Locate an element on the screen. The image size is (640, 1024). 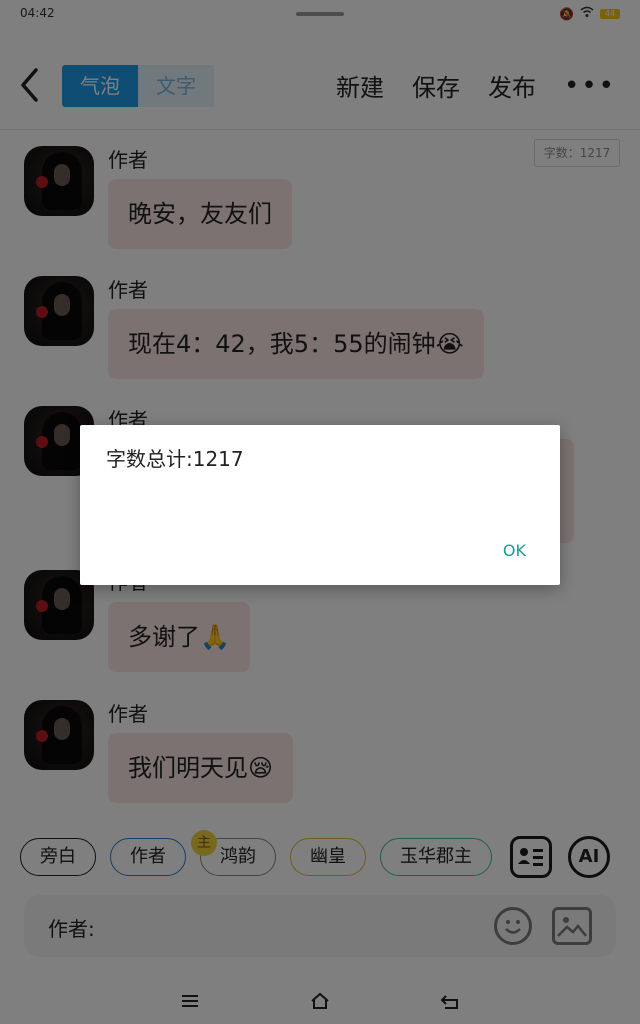
ok-button: OK is located at coordinates (514, 550).